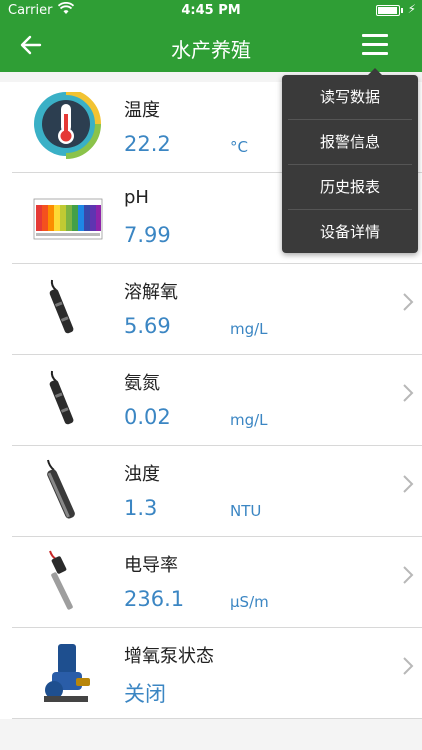 Image resolution: width=422 pixels, height=750 pixels. I want to click on sensor-value: 22.2, so click(147, 144).